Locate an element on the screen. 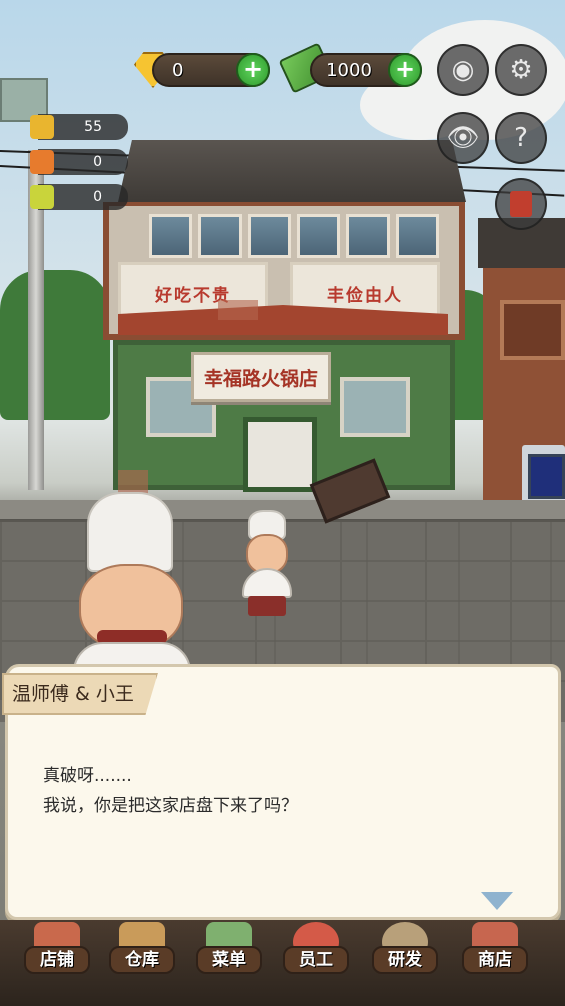  nav-label: 菜单 is located at coordinates (229, 960).